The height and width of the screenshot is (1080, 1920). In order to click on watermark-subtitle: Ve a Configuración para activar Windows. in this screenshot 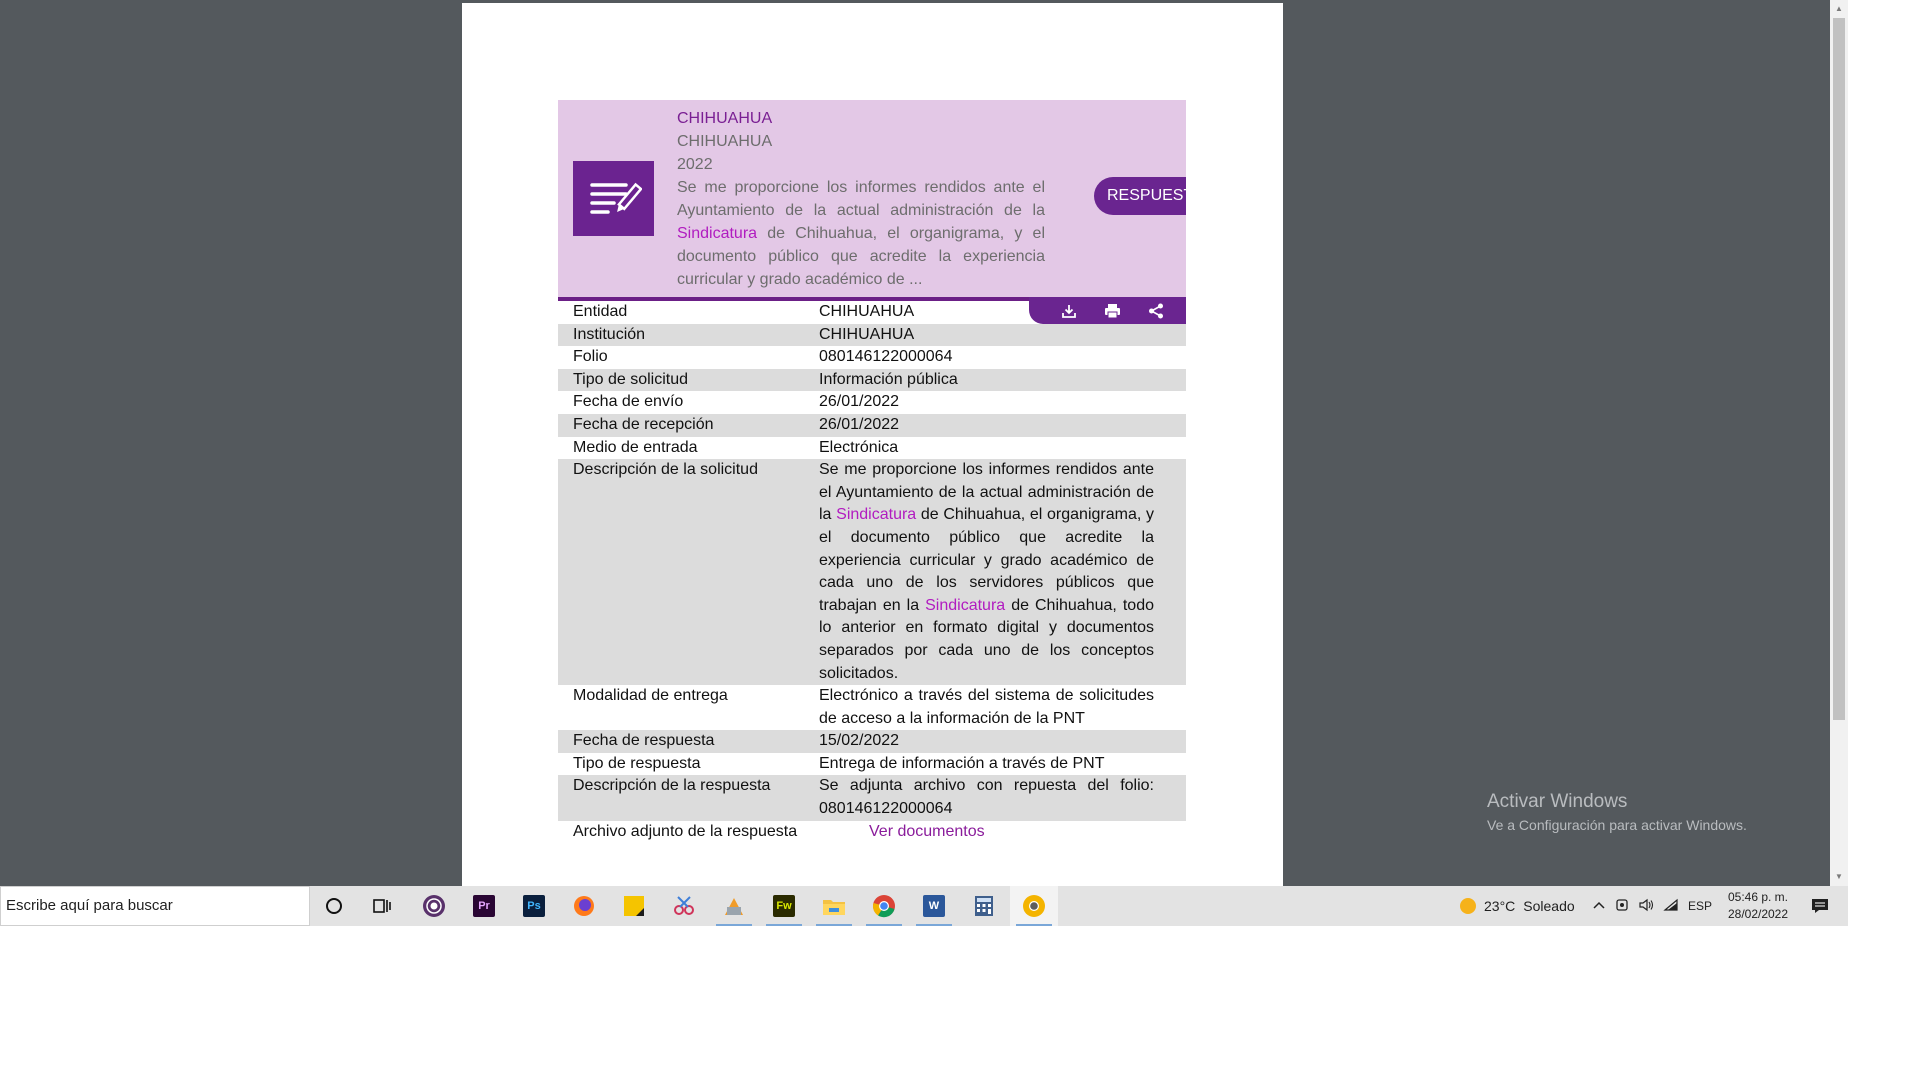, I will do `click(1617, 825)`.